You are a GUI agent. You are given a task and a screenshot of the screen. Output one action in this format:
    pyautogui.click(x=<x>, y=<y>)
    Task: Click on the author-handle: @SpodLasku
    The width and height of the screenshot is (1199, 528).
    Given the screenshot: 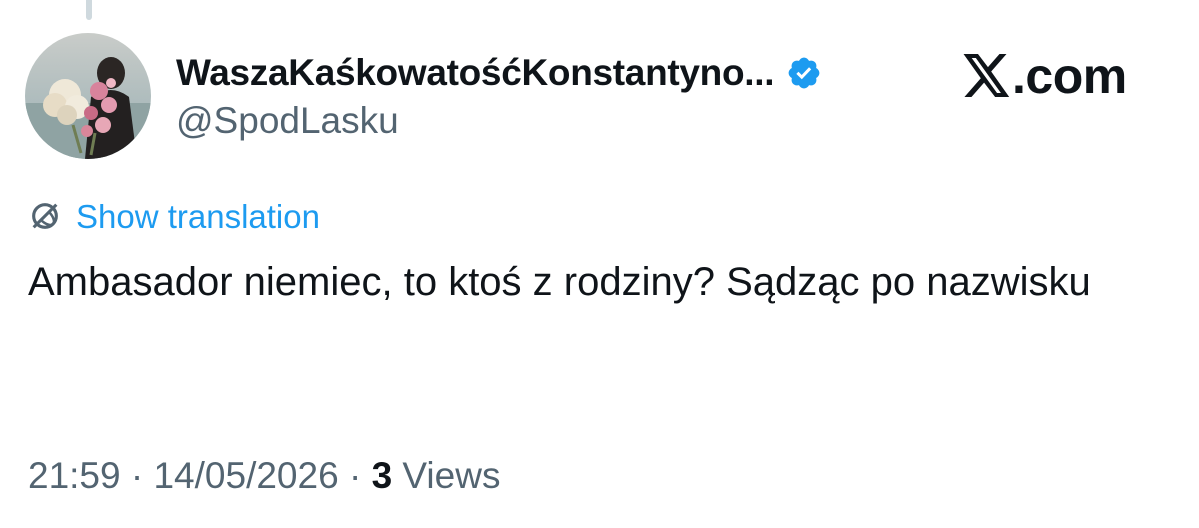 What is the action you would take?
    pyautogui.click(x=287, y=121)
    